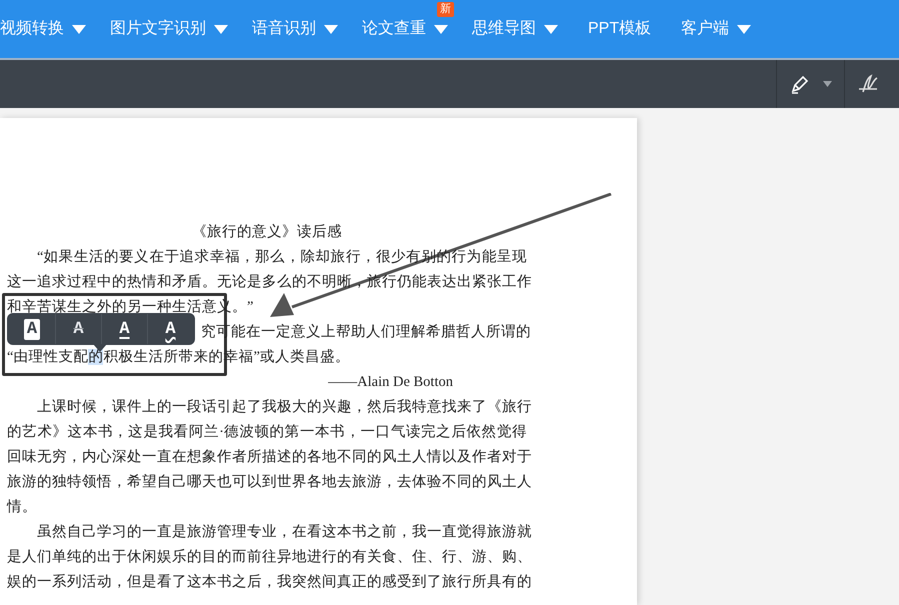 The width and height of the screenshot is (899, 605). Describe the element at coordinates (445, 9) in the screenshot. I see `new-badge: 新` at that location.